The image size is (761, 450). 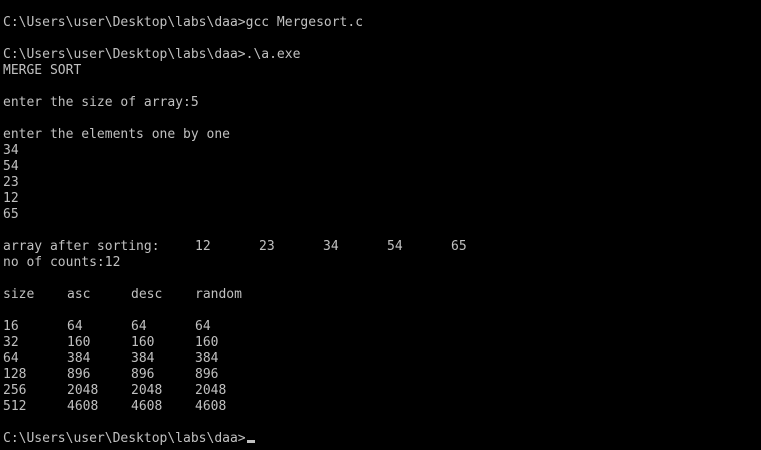 I want to click on size-prompt: enter the size of array:5, so click(x=101, y=102).